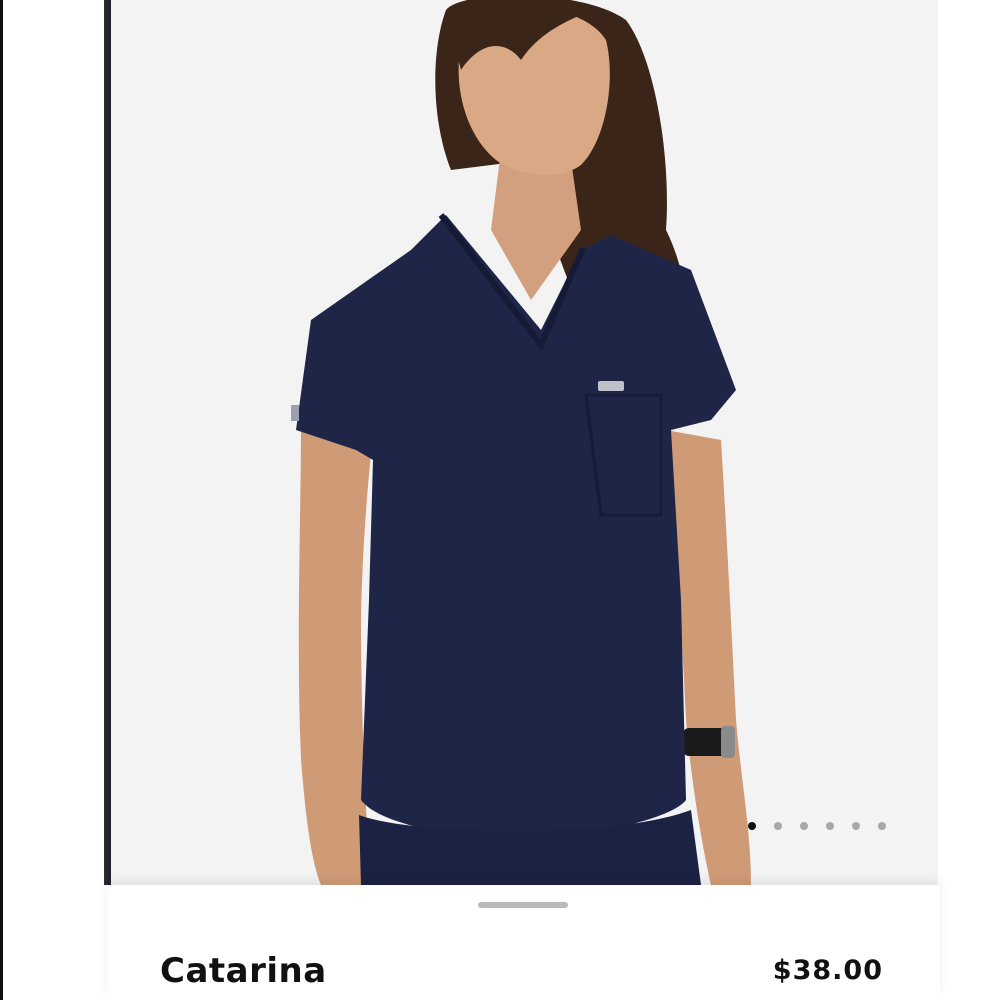 The width and height of the screenshot is (1000, 1000). Describe the element at coordinates (335, 652) in the screenshot. I see `model-left-arm` at that location.